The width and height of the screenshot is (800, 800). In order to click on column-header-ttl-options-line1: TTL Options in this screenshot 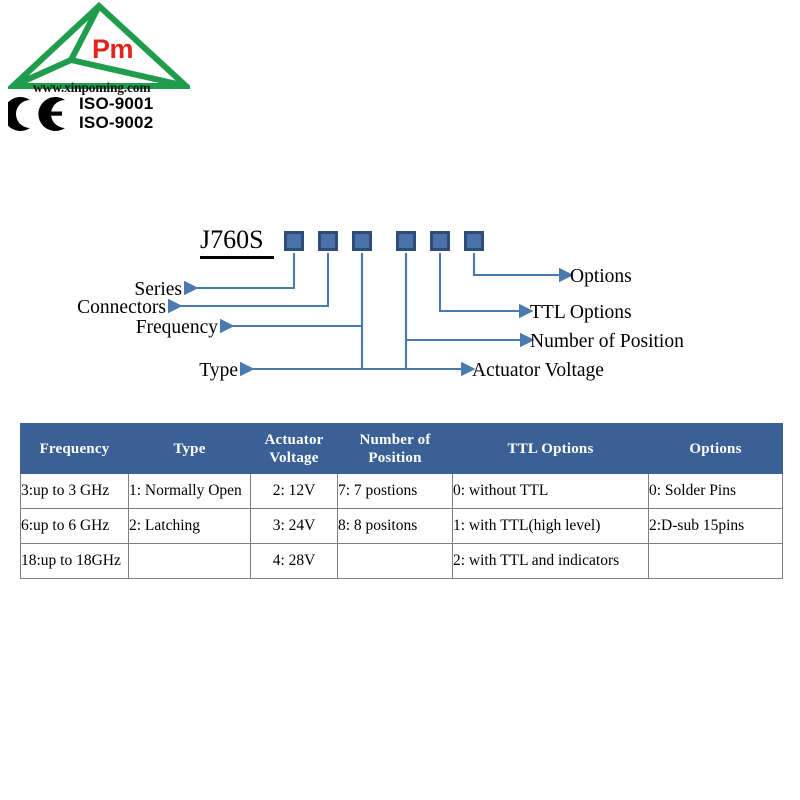, I will do `click(550, 448)`.